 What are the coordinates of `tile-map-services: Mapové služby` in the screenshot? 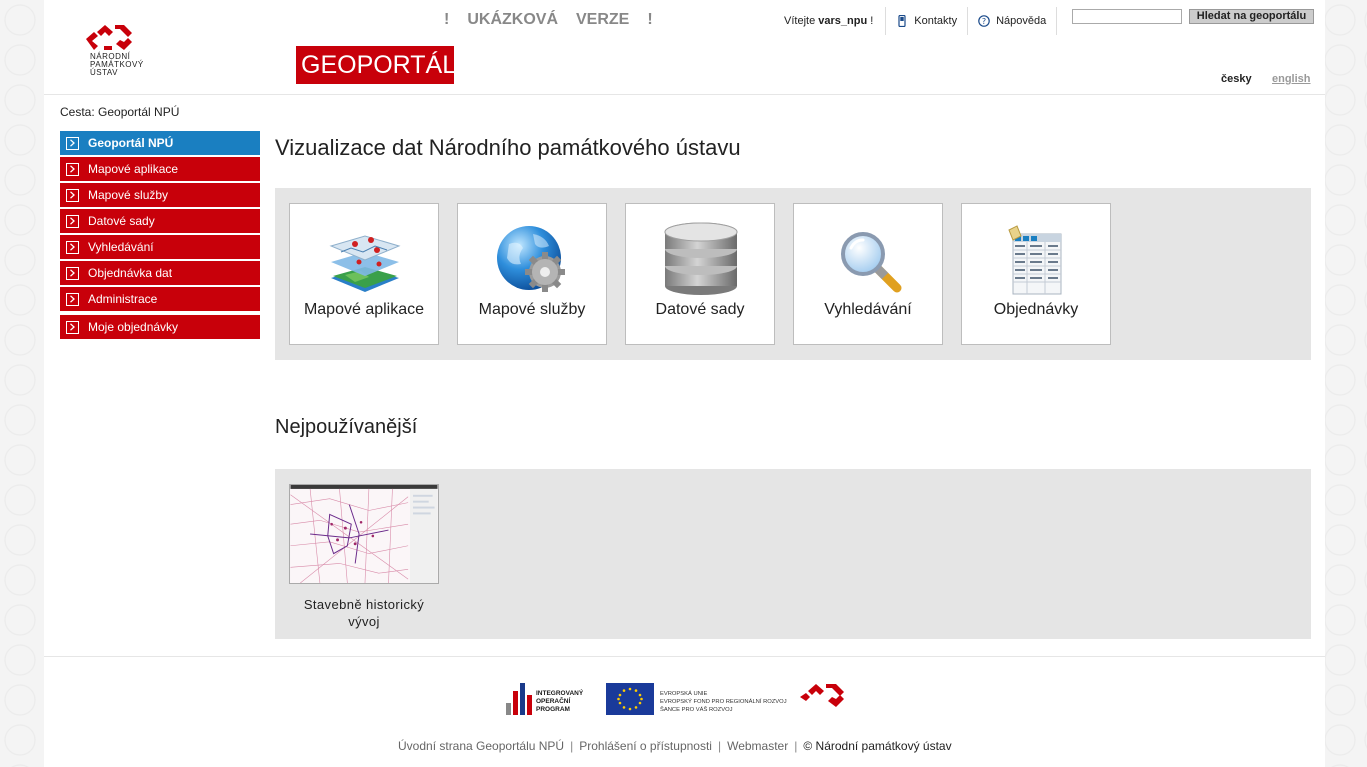 It's located at (532, 274).